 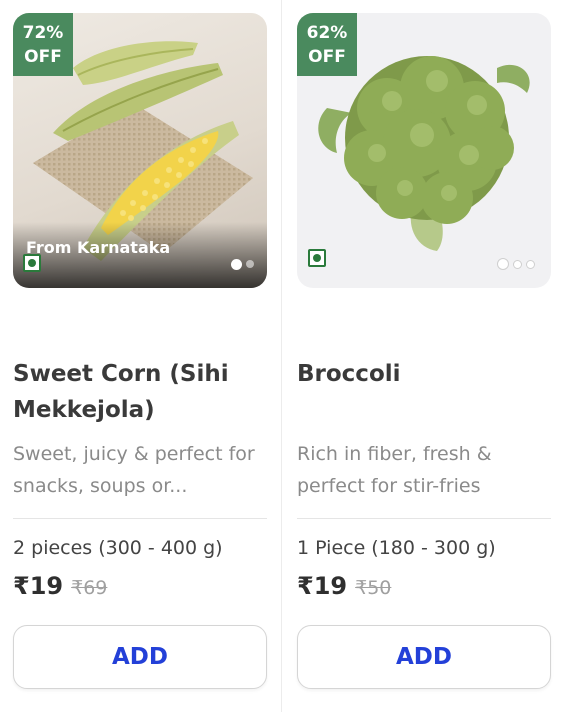 What do you see at coordinates (89, 588) in the screenshot?
I see `mrp-price: ₹69` at bounding box center [89, 588].